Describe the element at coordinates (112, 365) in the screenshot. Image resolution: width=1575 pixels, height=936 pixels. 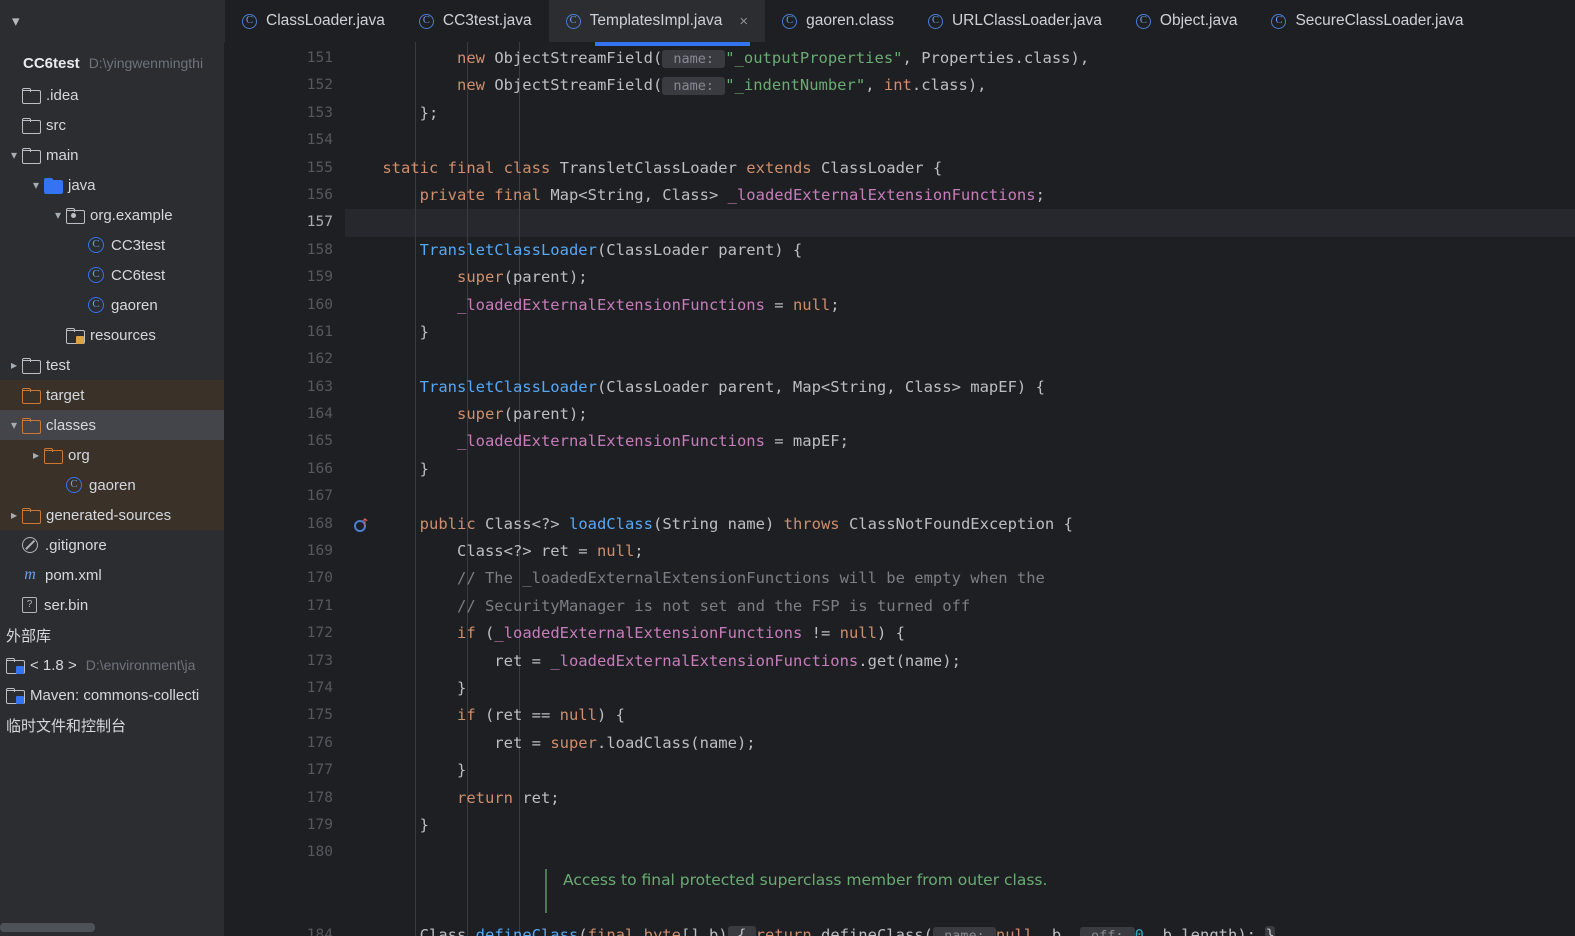
I see `tree-item-test: ▸ test` at that location.